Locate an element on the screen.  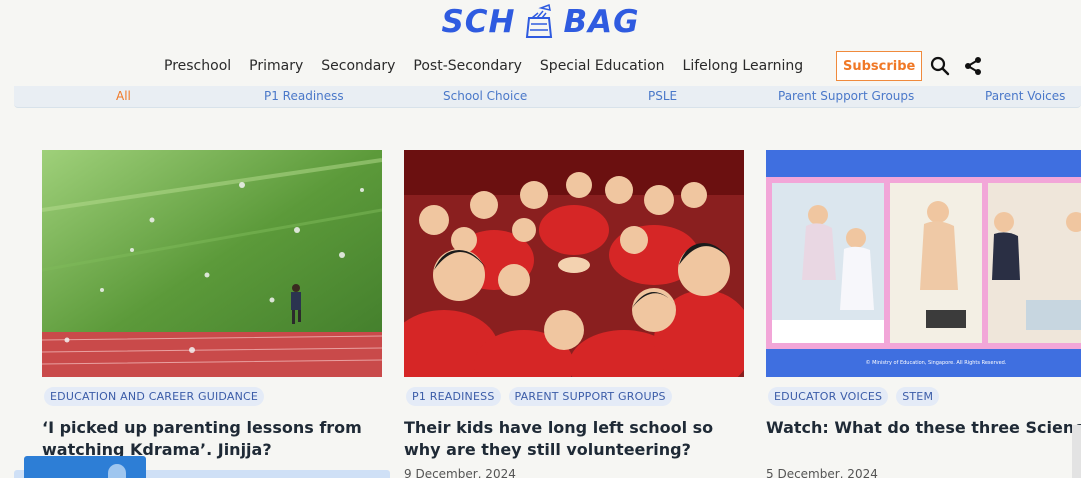
article-tag: EDUCATOR VOICES is located at coordinates (828, 396).